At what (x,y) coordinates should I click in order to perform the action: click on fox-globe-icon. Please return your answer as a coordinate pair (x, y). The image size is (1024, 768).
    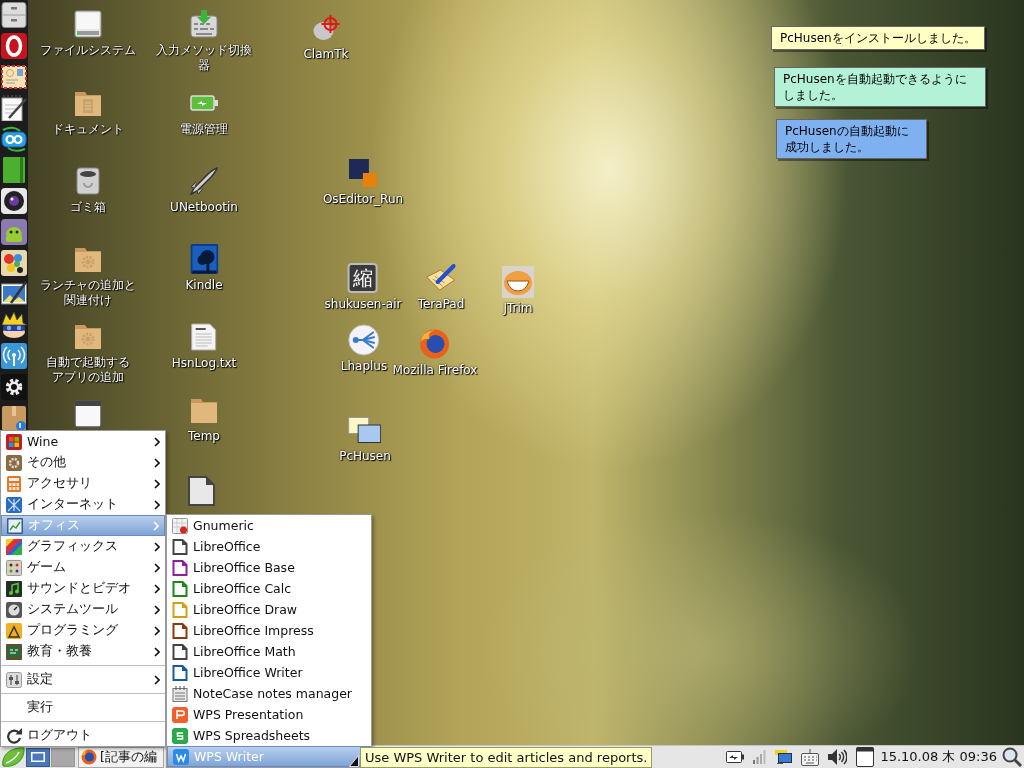
    Looking at the image, I should click on (89, 757).